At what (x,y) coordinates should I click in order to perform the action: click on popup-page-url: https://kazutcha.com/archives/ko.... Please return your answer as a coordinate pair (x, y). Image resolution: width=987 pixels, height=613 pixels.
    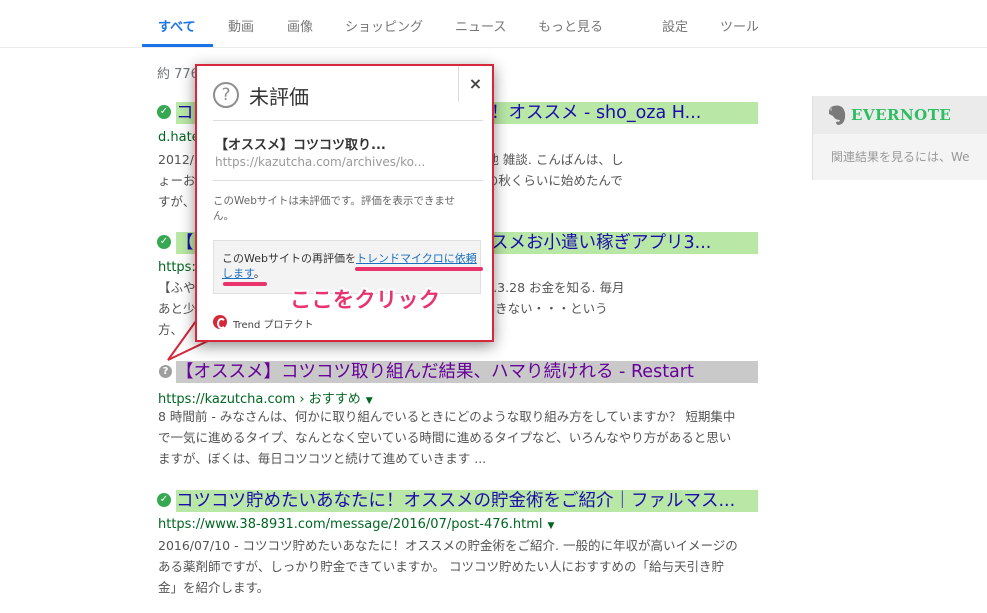
    Looking at the image, I should click on (320, 162).